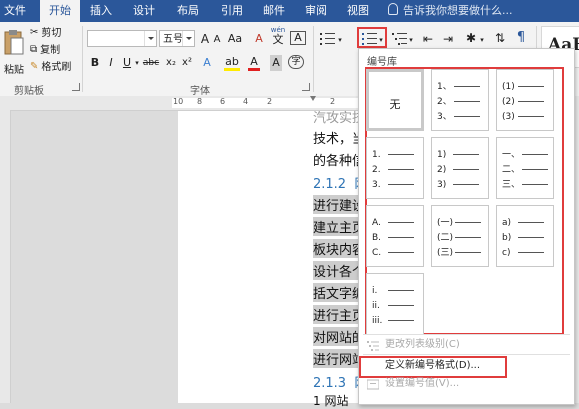 Image resolution: width=579 pixels, height=409 pixels. What do you see at coordinates (445, 238) in the screenshot?
I see `number-marker: (二)` at bounding box center [445, 238].